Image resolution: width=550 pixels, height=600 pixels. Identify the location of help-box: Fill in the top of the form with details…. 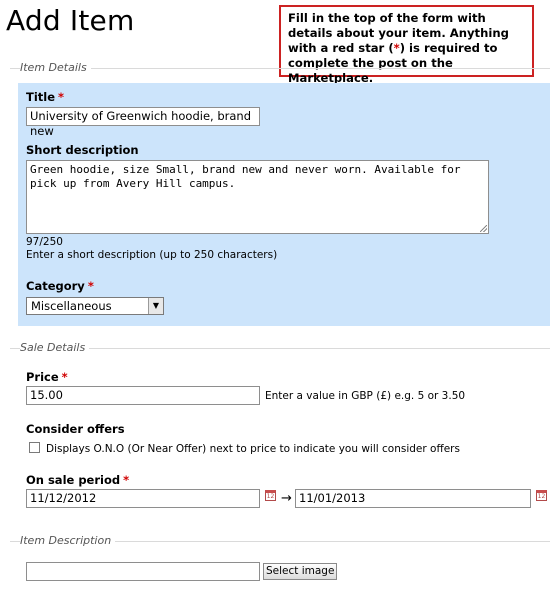
(406, 45).